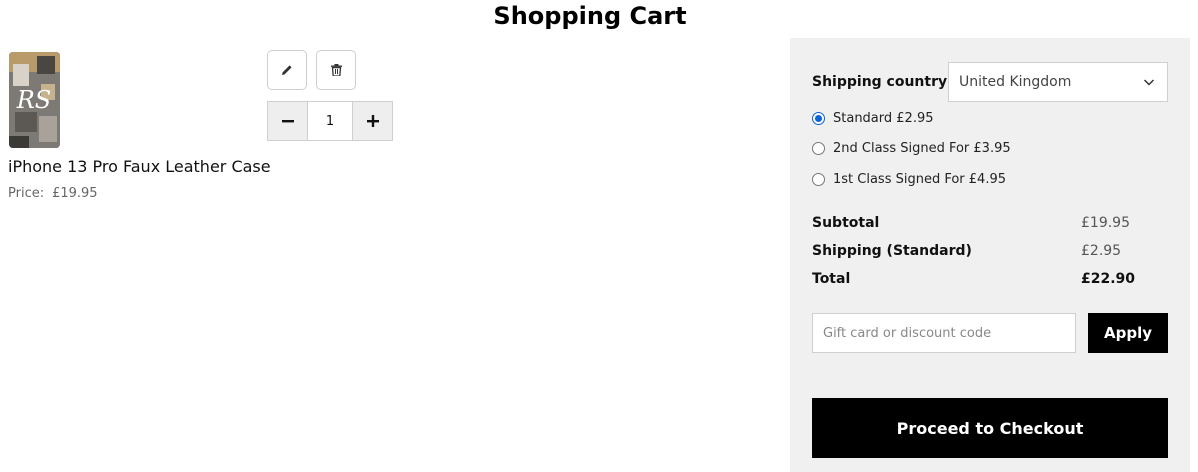 This screenshot has width=1198, height=472. I want to click on shipping-line-label: Shipping (Standard), so click(892, 251).